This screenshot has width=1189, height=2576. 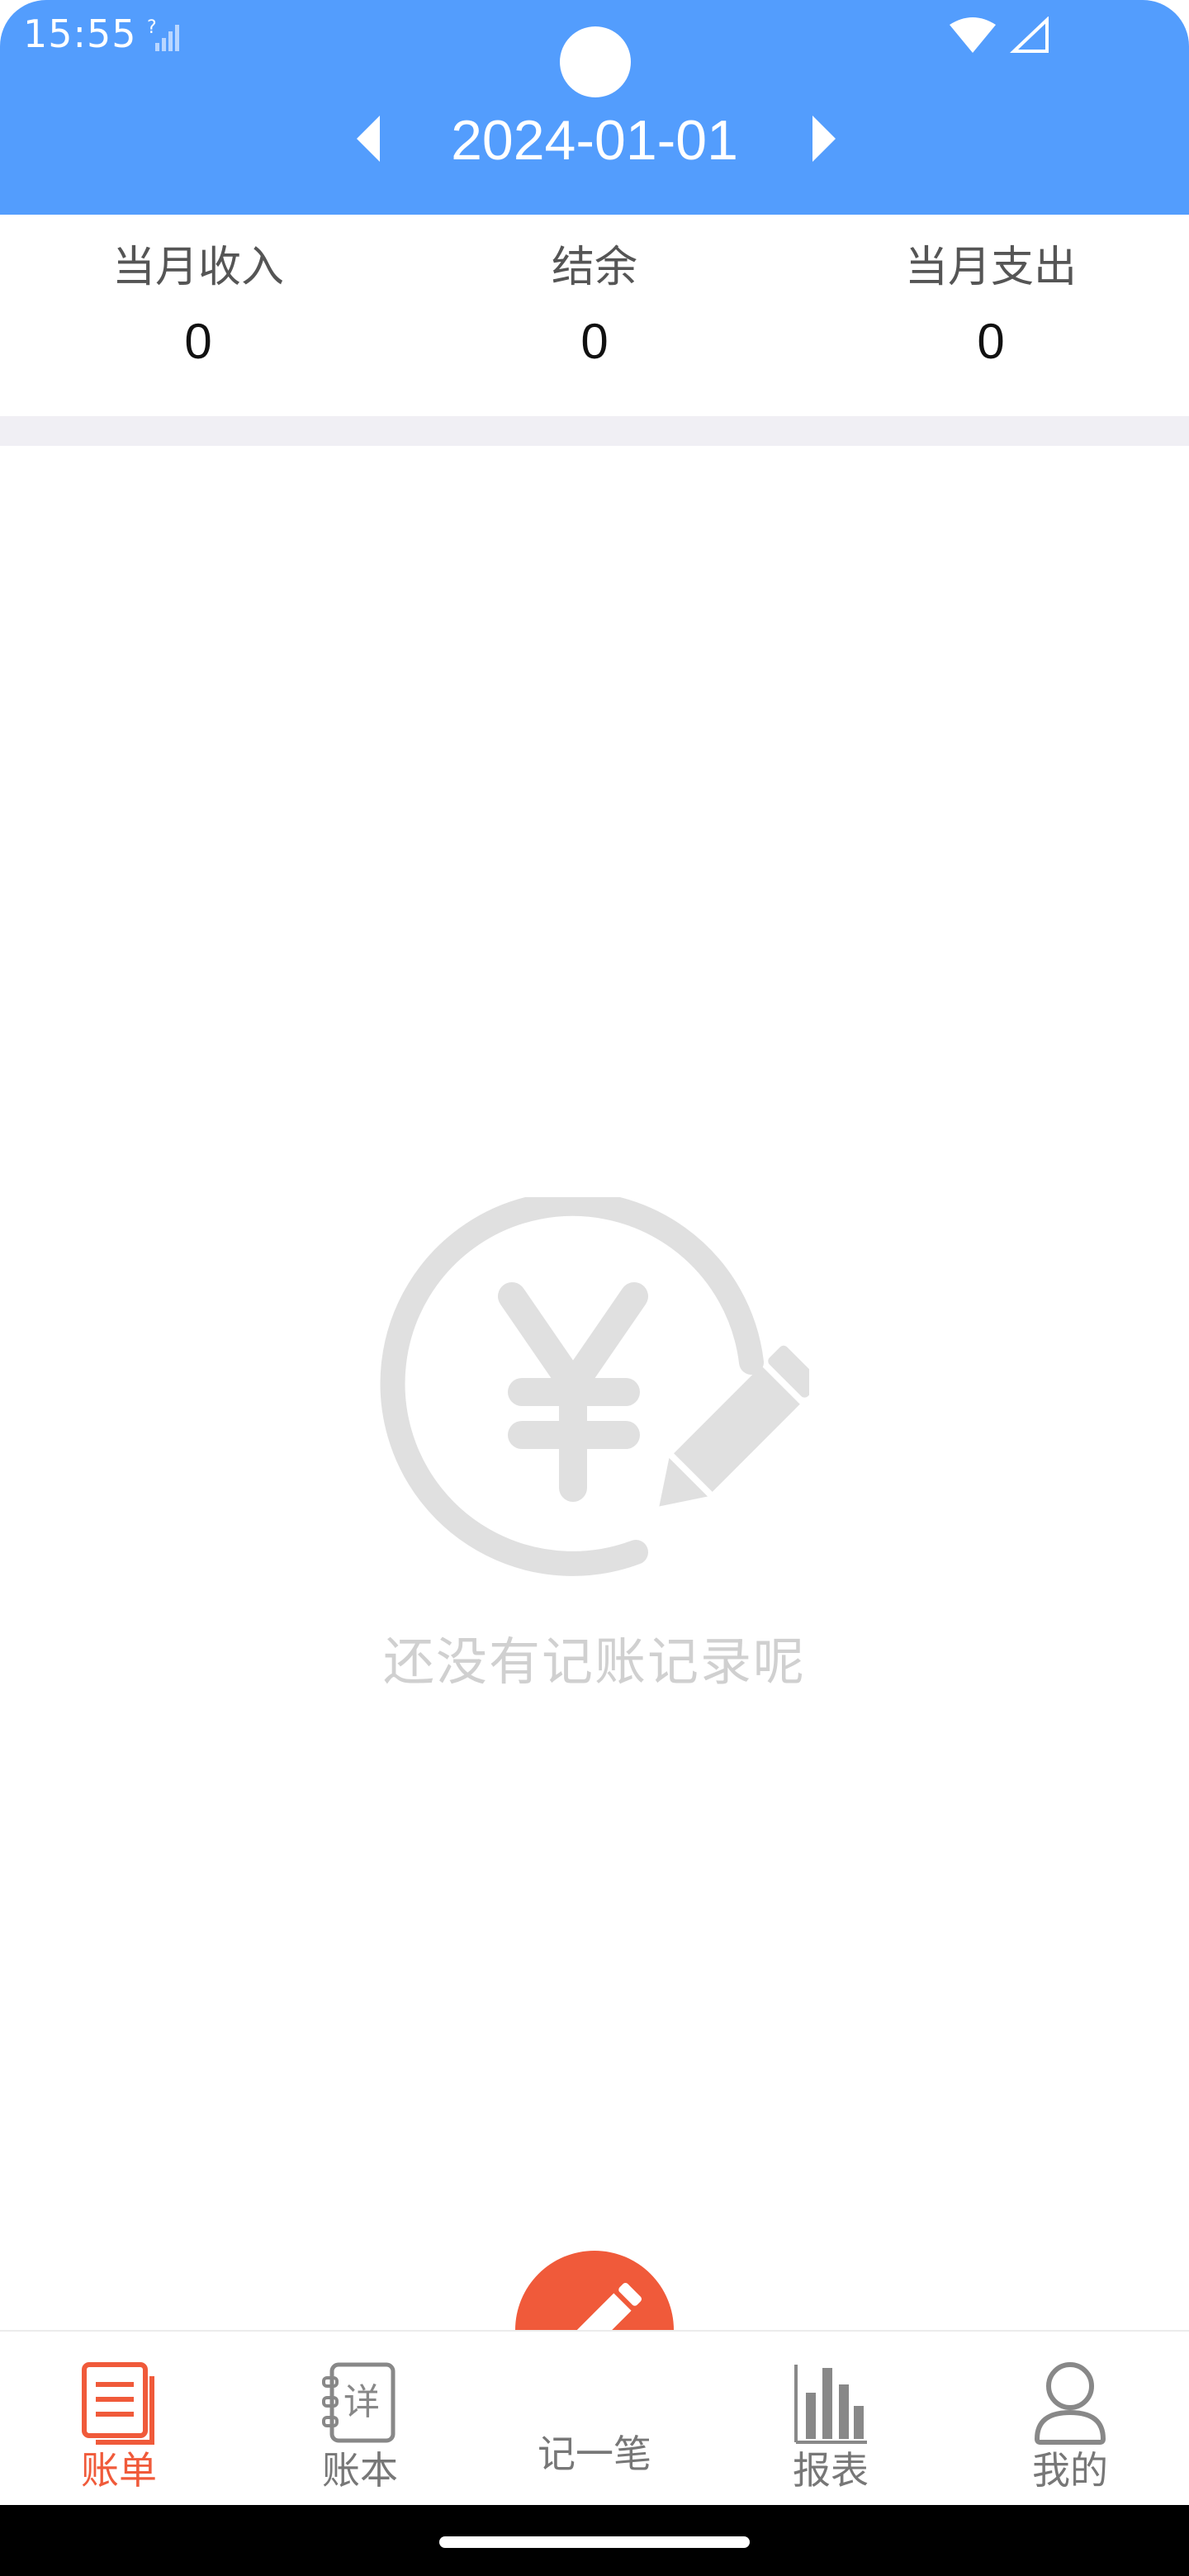 What do you see at coordinates (594, 1386) in the screenshot?
I see `yen-pencil-icon` at bounding box center [594, 1386].